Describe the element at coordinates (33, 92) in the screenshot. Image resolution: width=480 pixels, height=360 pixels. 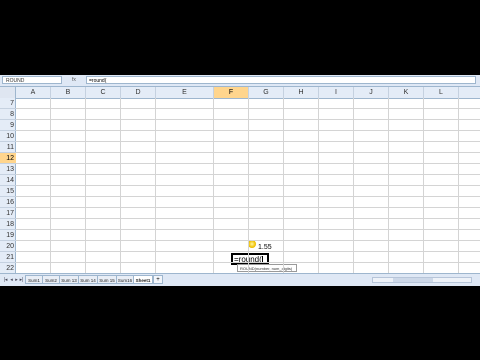
I see `column-header-a: A` at that location.